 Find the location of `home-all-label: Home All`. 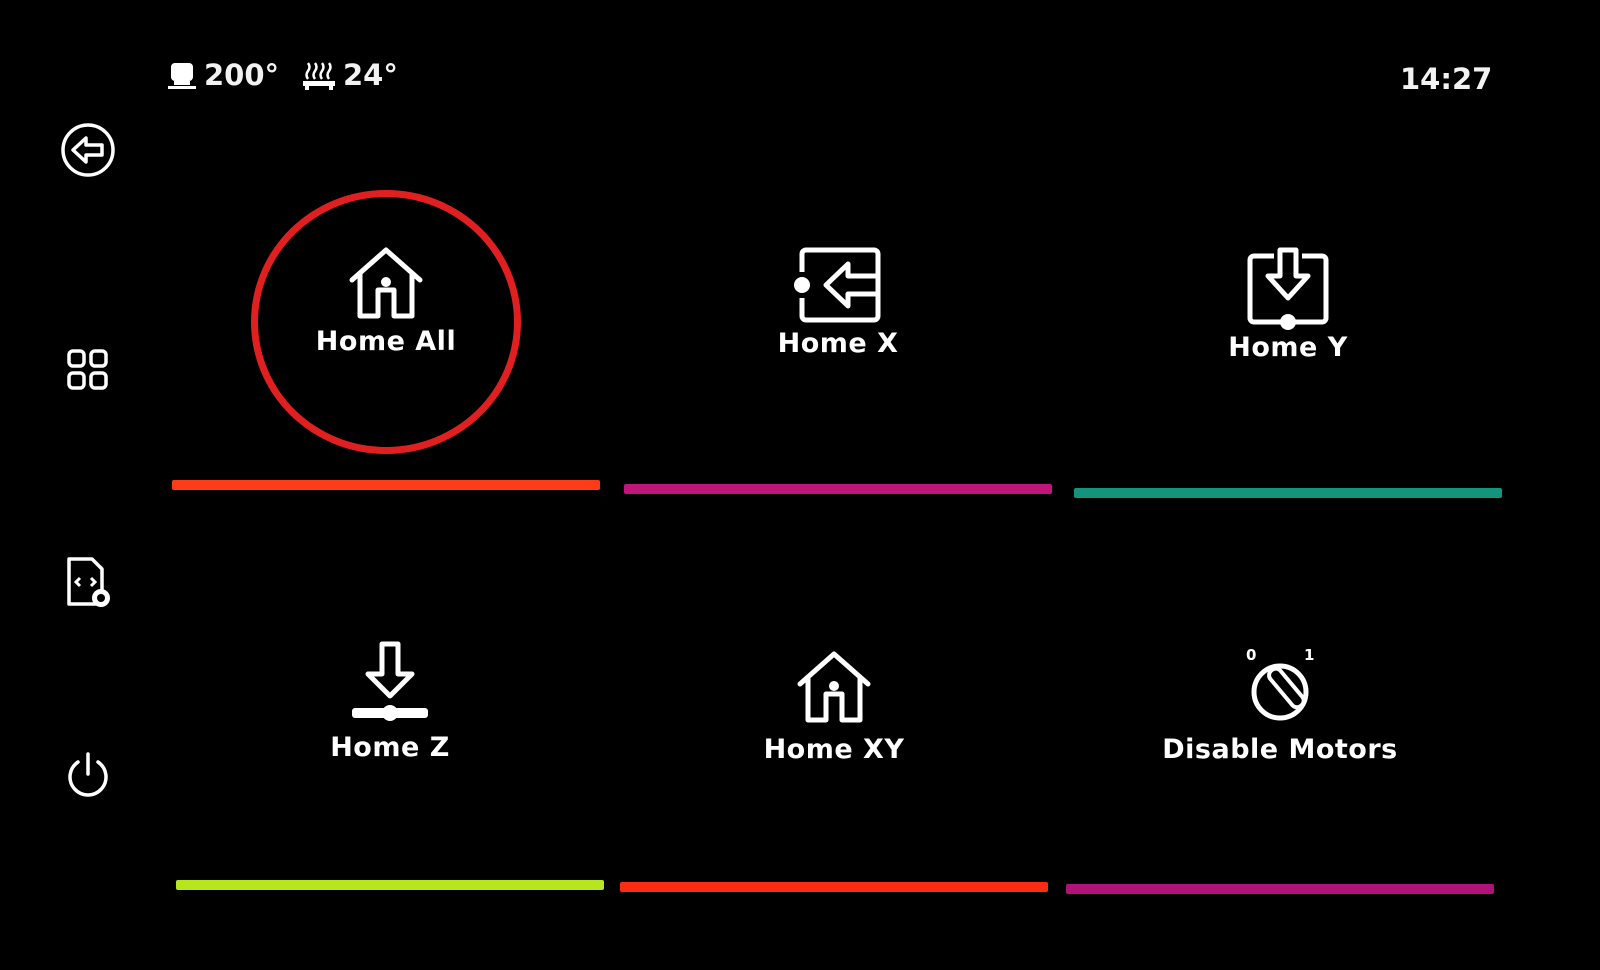

home-all-label: Home All is located at coordinates (386, 341).